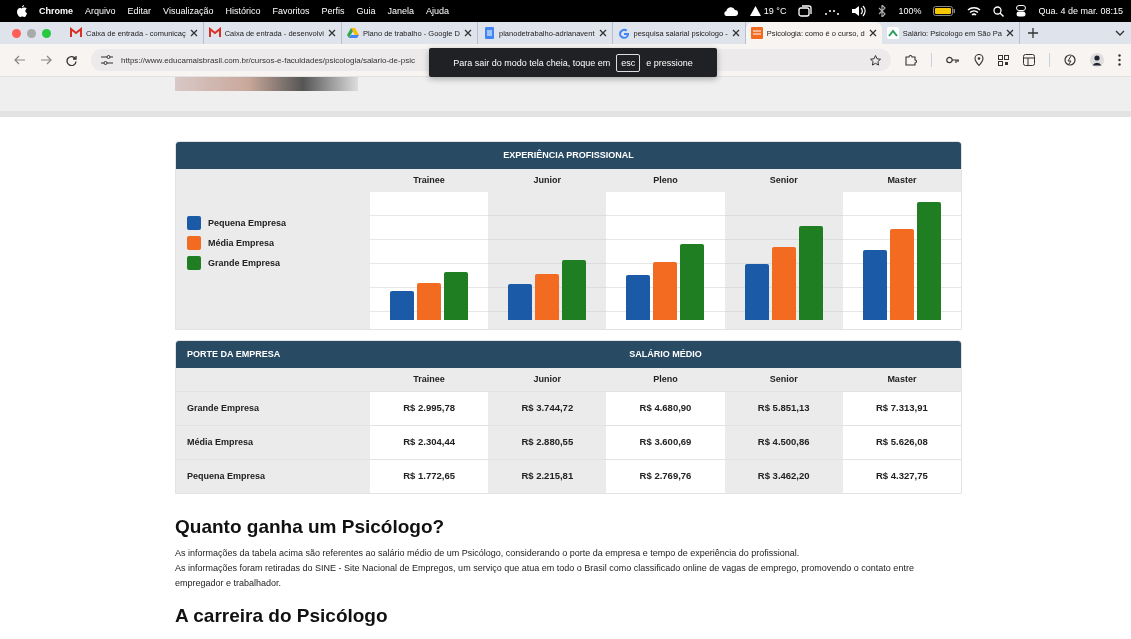  I want to click on paragraph: As informações da tabela acima são referentes ao salário médio de um Psicólogo, considerando o porte da empresa e tempo de experiência do profissional., so click(488, 553).